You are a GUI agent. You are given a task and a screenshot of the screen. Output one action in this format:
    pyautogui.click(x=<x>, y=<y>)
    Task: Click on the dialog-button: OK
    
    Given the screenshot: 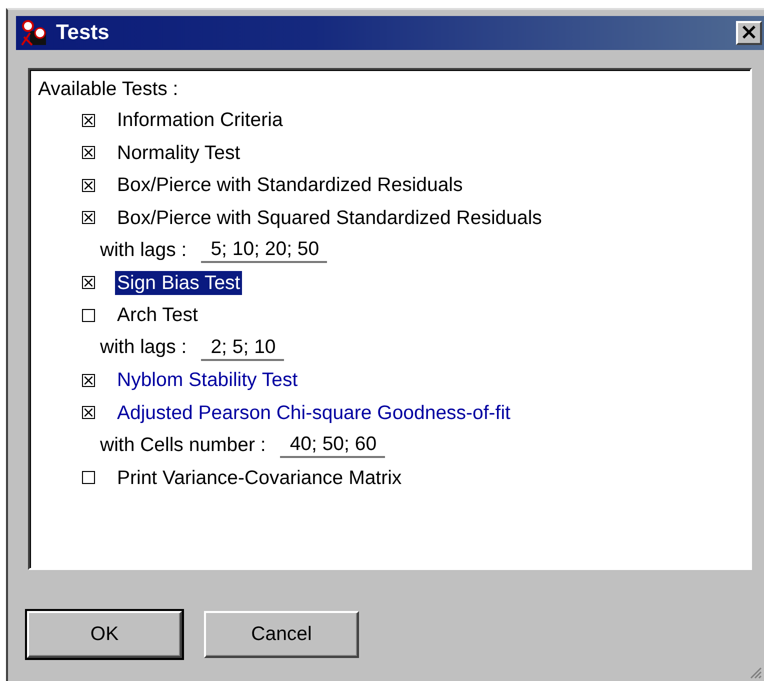 What is the action you would take?
    pyautogui.click(x=104, y=634)
    